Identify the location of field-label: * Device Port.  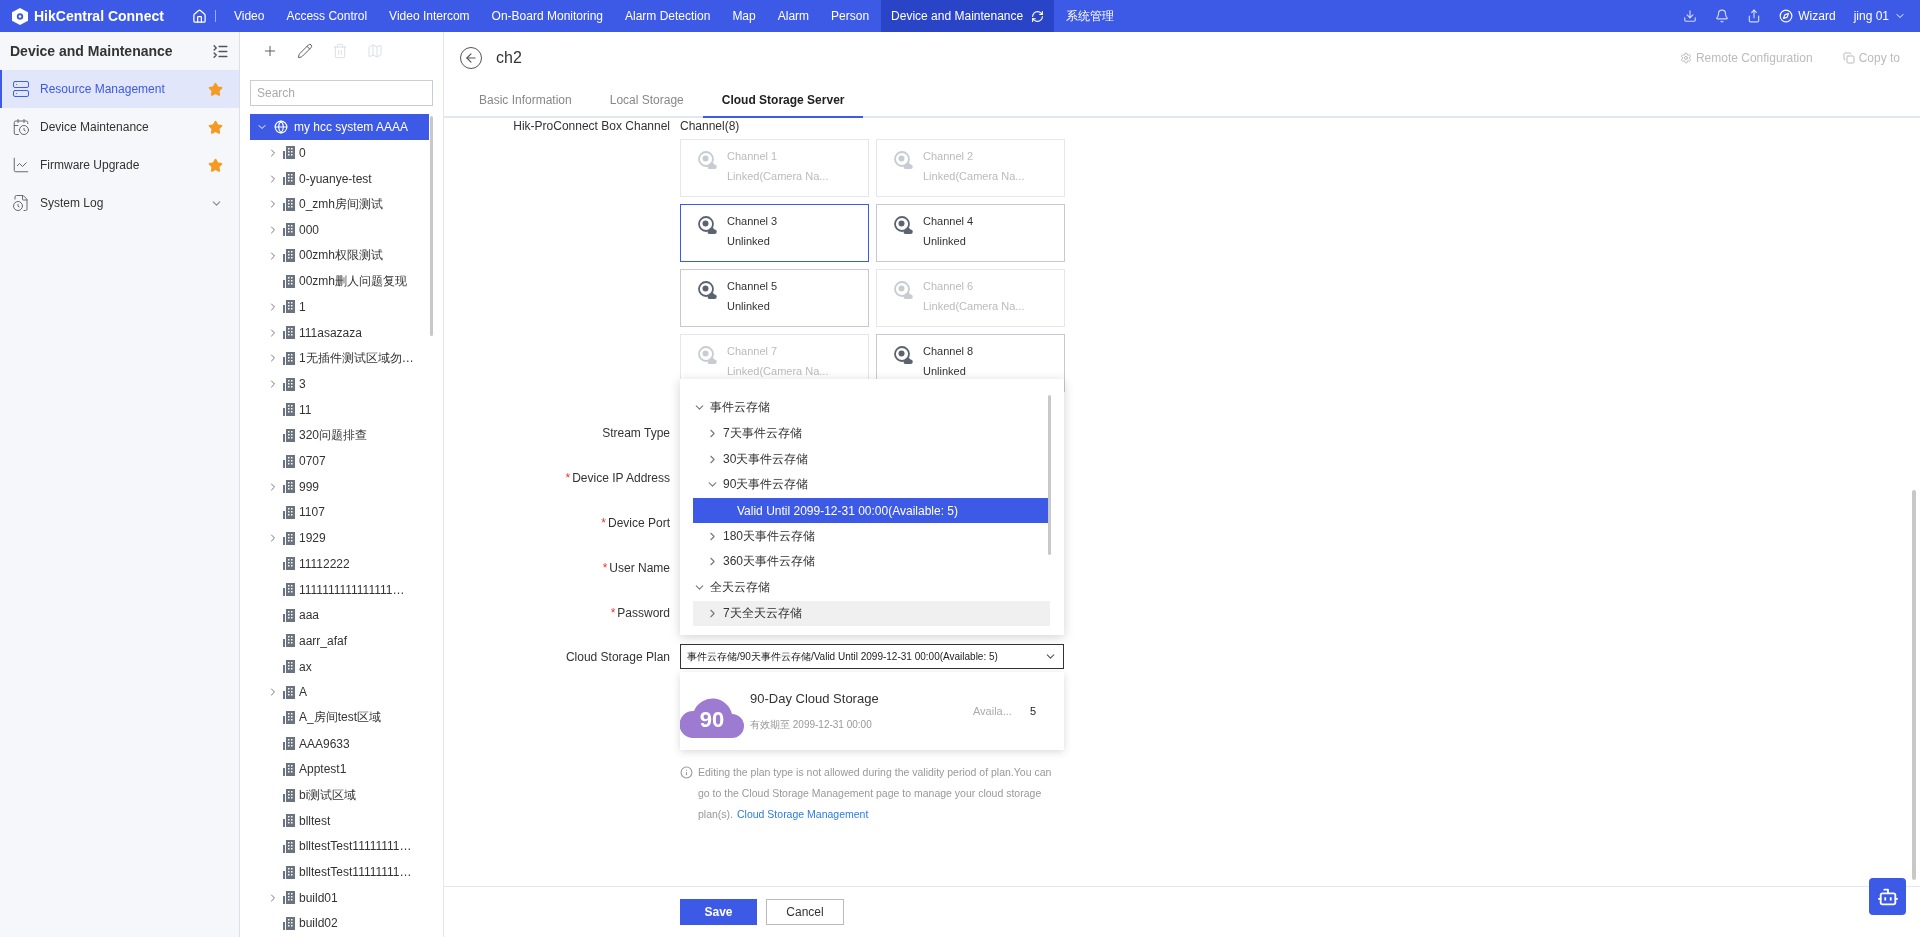
(635, 523).